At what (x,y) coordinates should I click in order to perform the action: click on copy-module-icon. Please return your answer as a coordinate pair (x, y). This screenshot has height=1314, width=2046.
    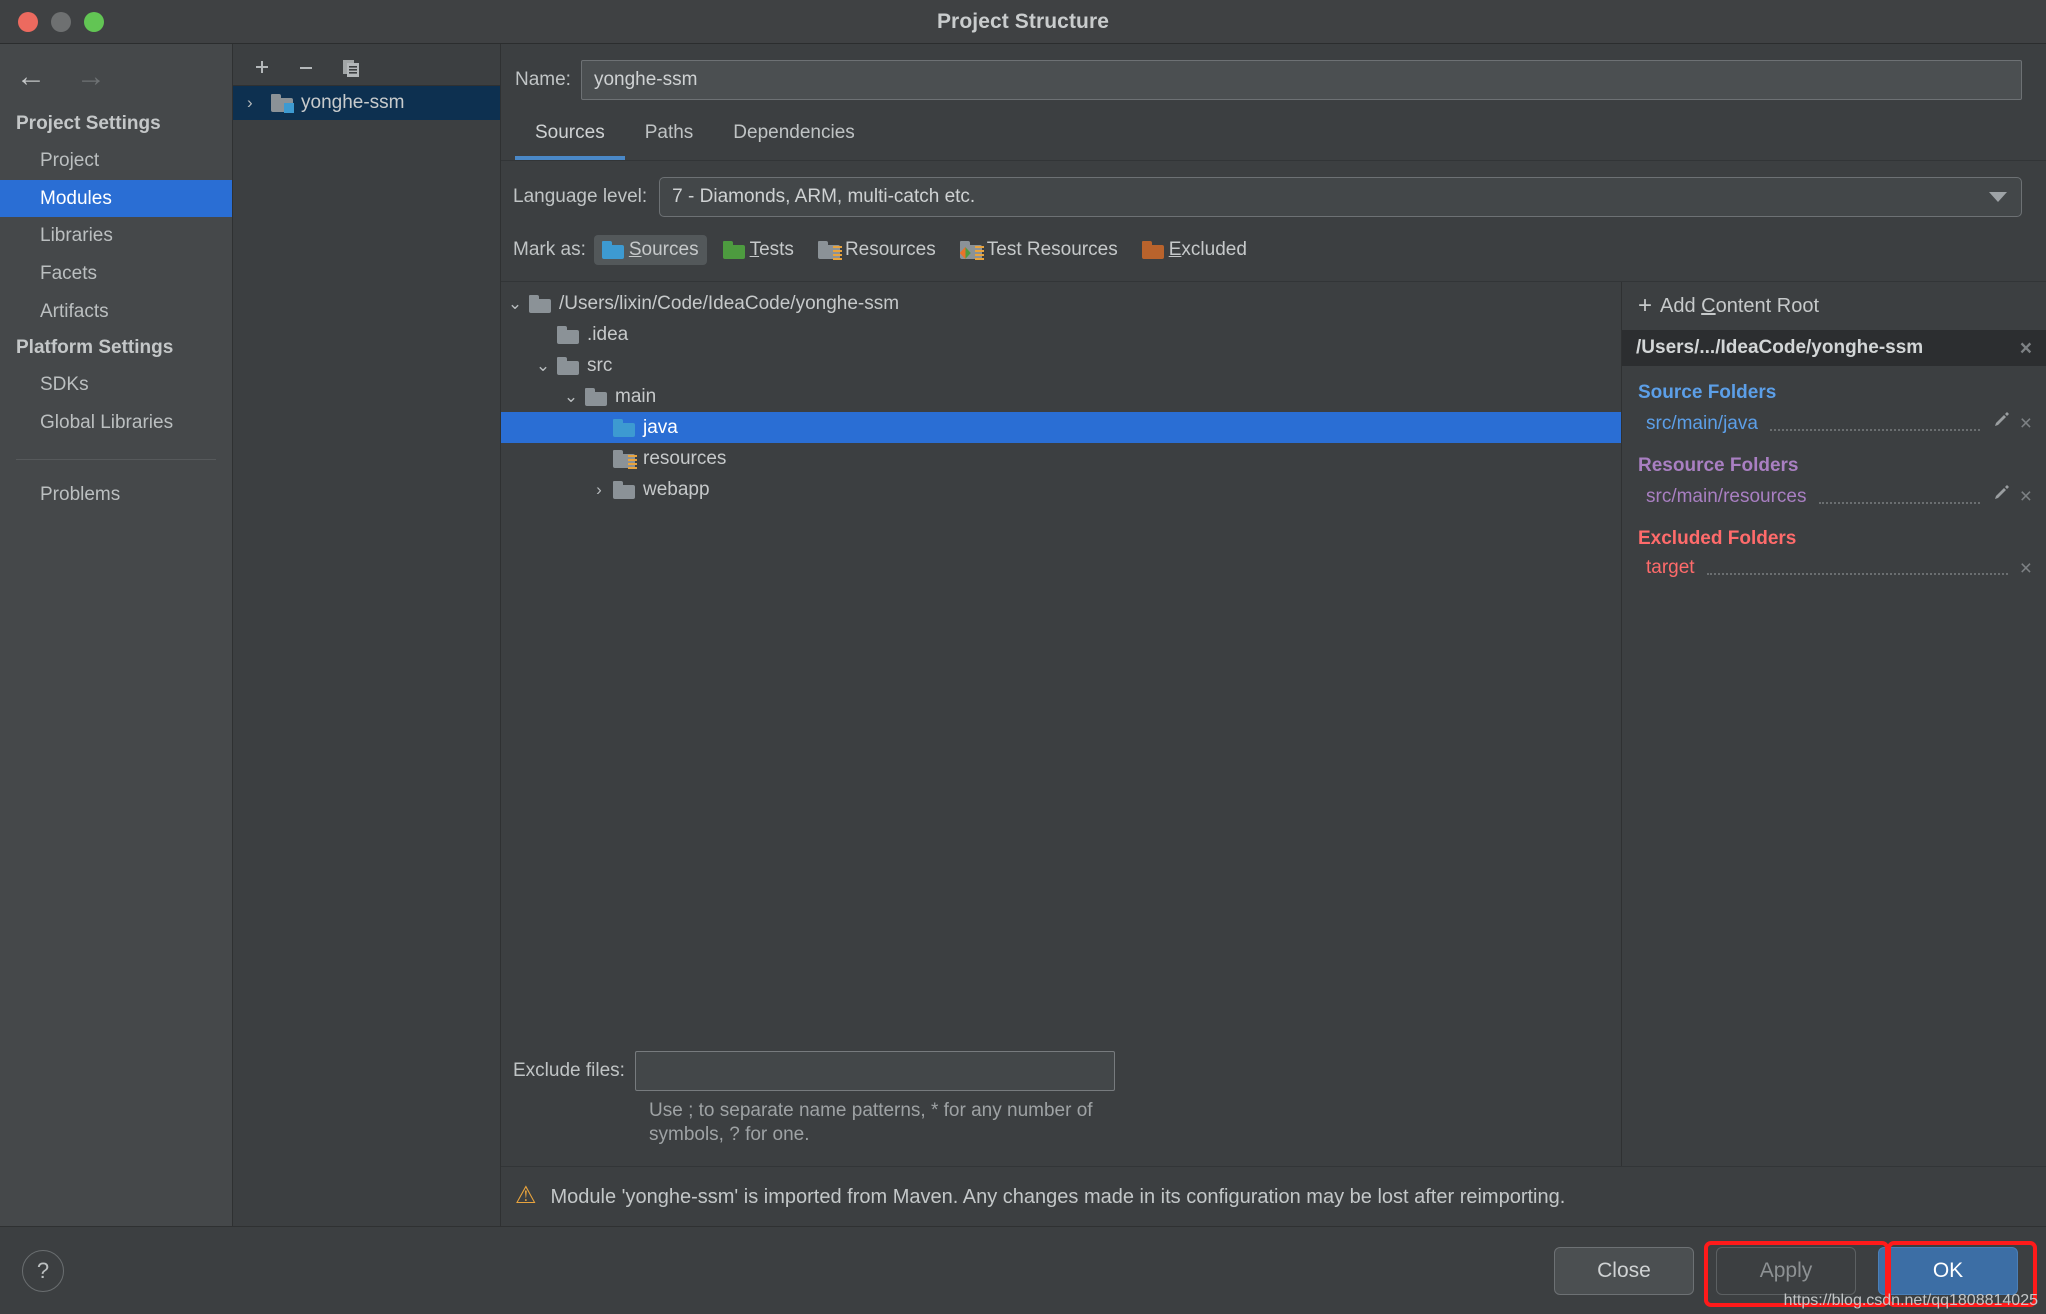
    Looking at the image, I should click on (351, 68).